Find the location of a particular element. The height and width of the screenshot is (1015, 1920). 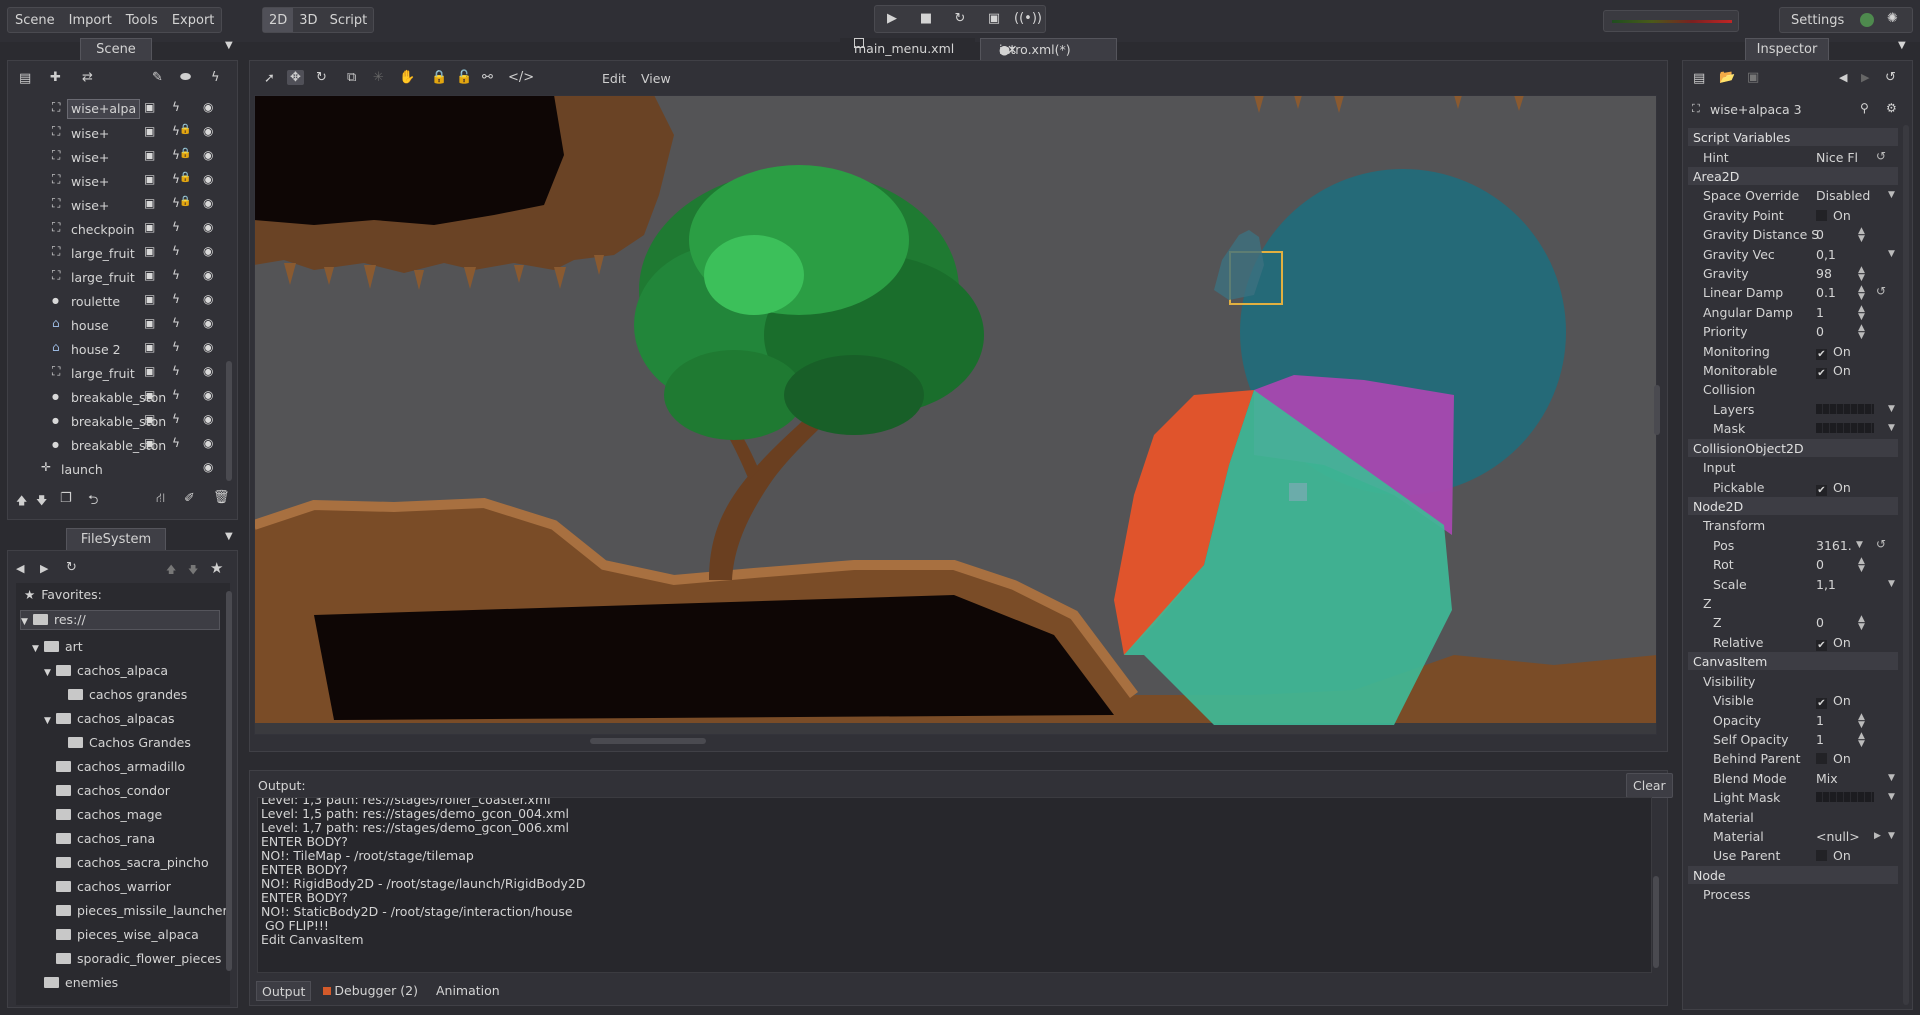

property-value: Nice Fl is located at coordinates (1837, 157).